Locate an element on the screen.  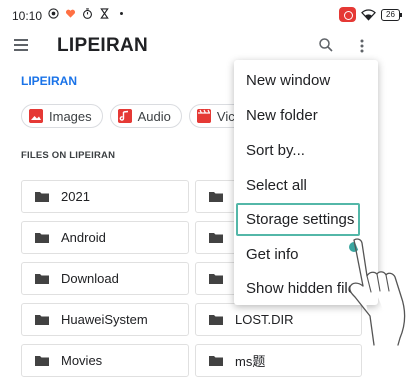
screen-record-icon is located at coordinates (347, 14).